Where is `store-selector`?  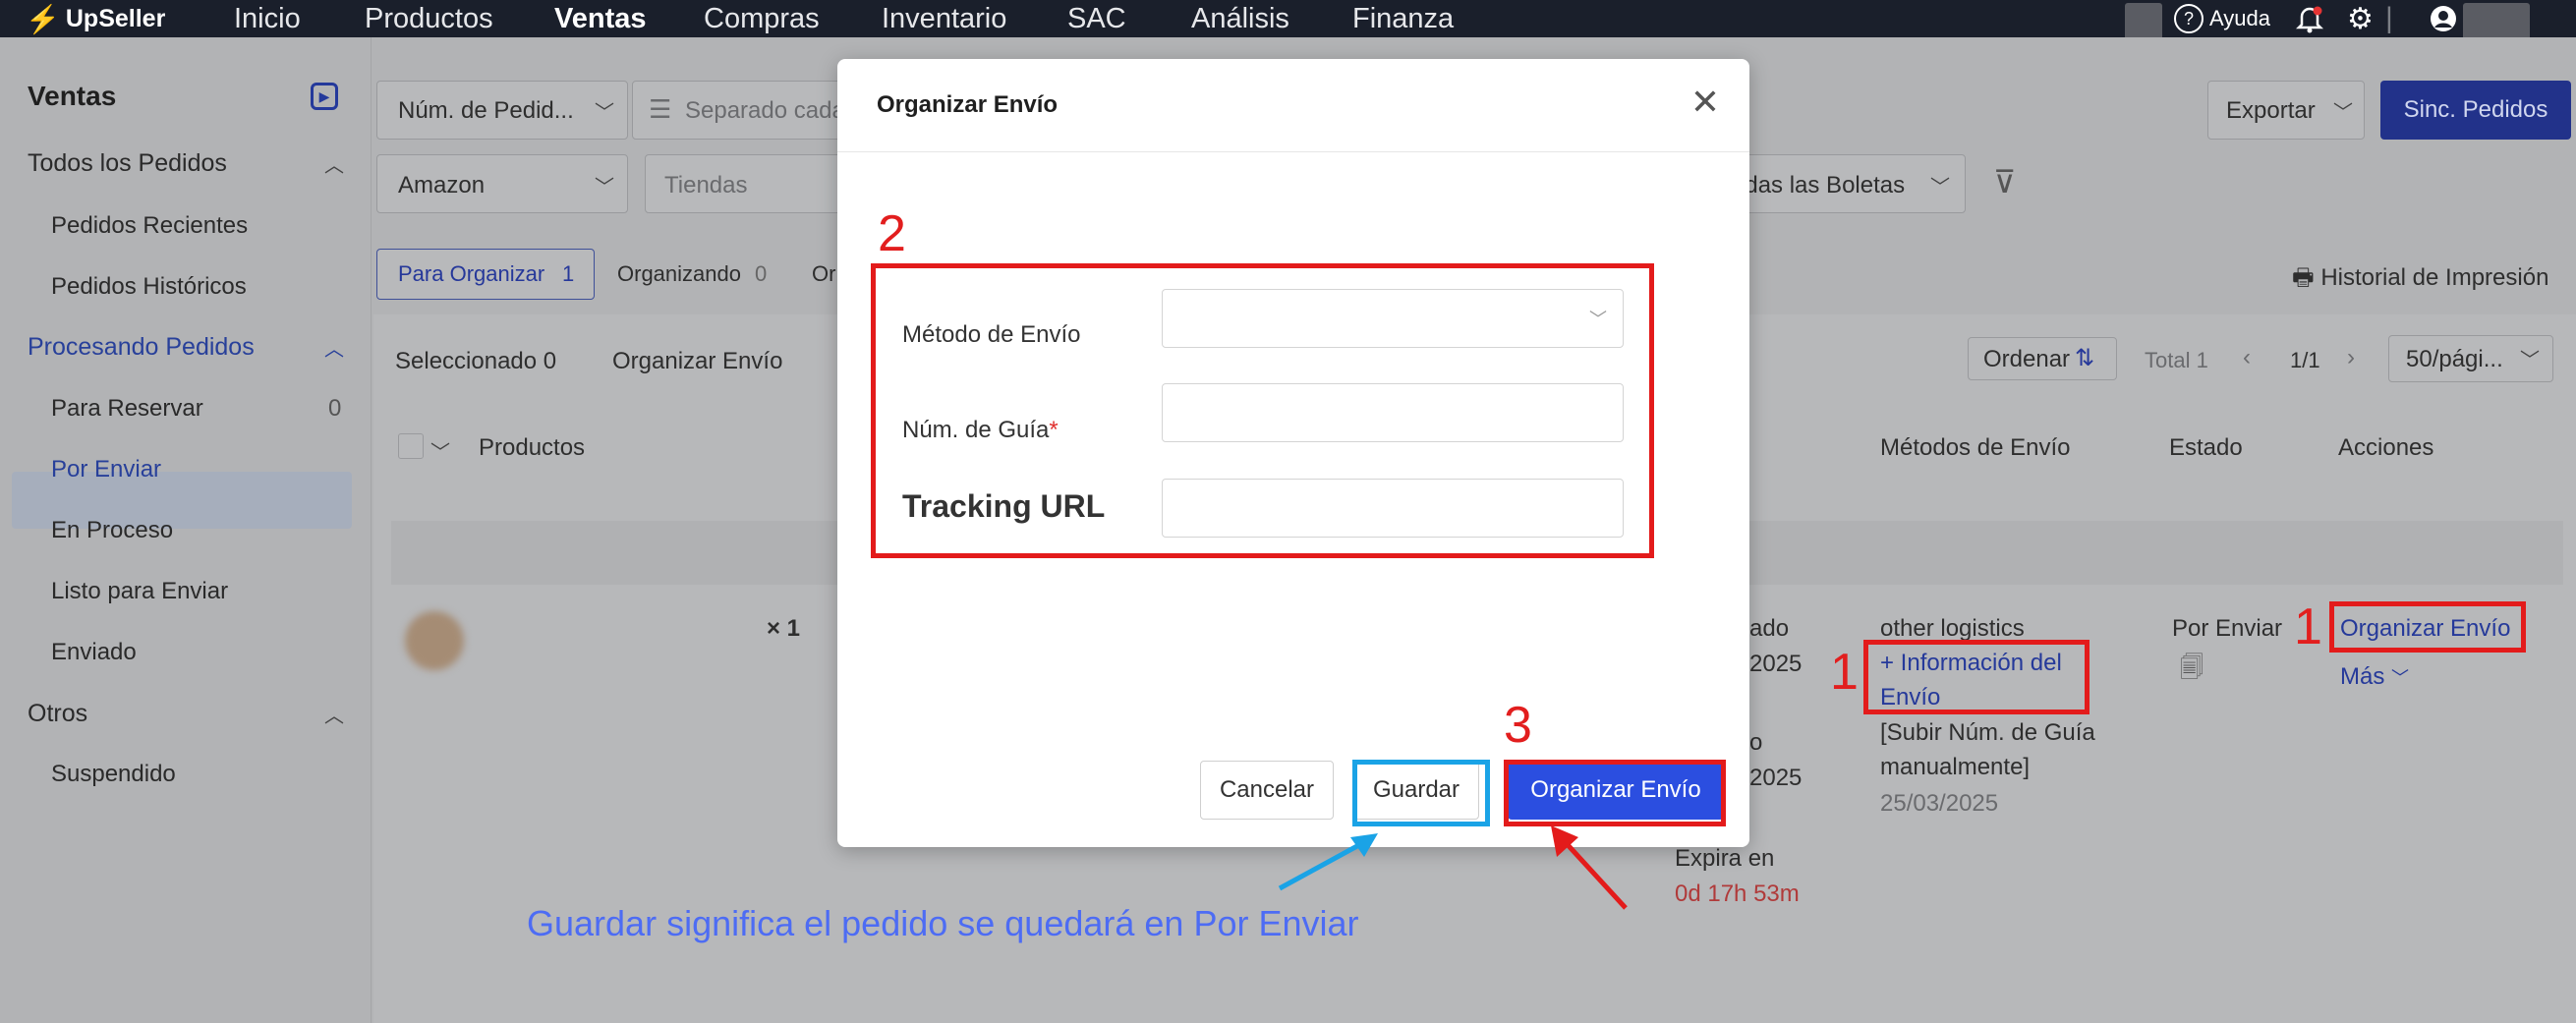 store-selector is located at coordinates (2143, 21).